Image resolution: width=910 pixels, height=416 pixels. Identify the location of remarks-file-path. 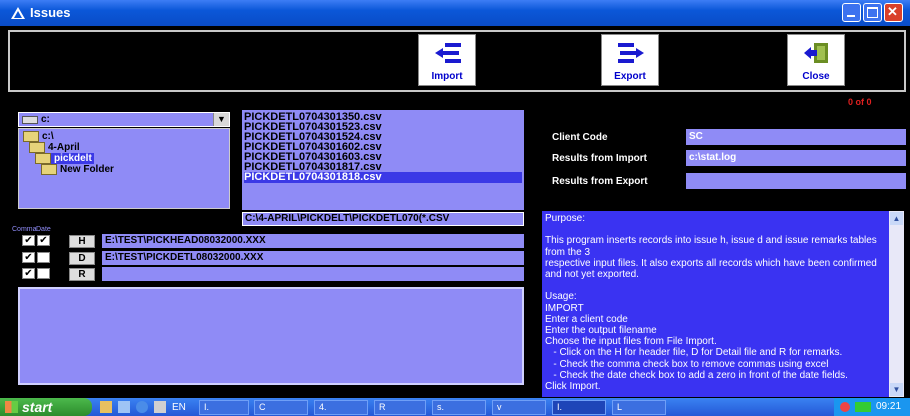
(313, 274).